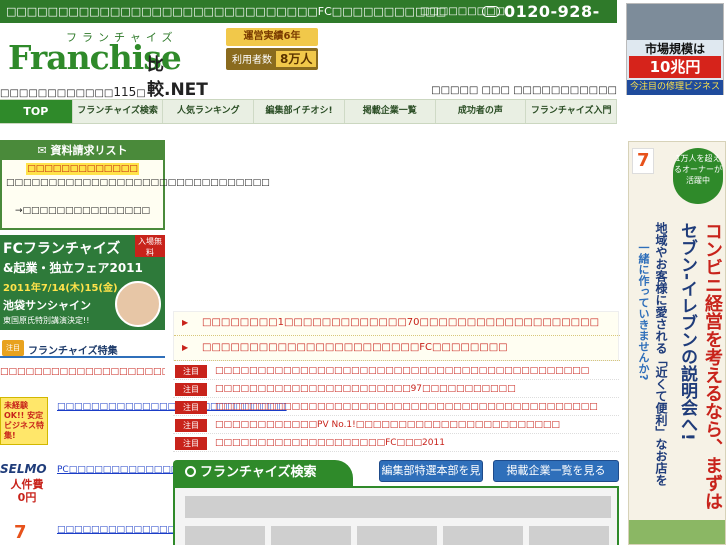 The height and width of the screenshot is (545, 727). I want to click on fair-place: 池袋サンシャイン, so click(47, 305).